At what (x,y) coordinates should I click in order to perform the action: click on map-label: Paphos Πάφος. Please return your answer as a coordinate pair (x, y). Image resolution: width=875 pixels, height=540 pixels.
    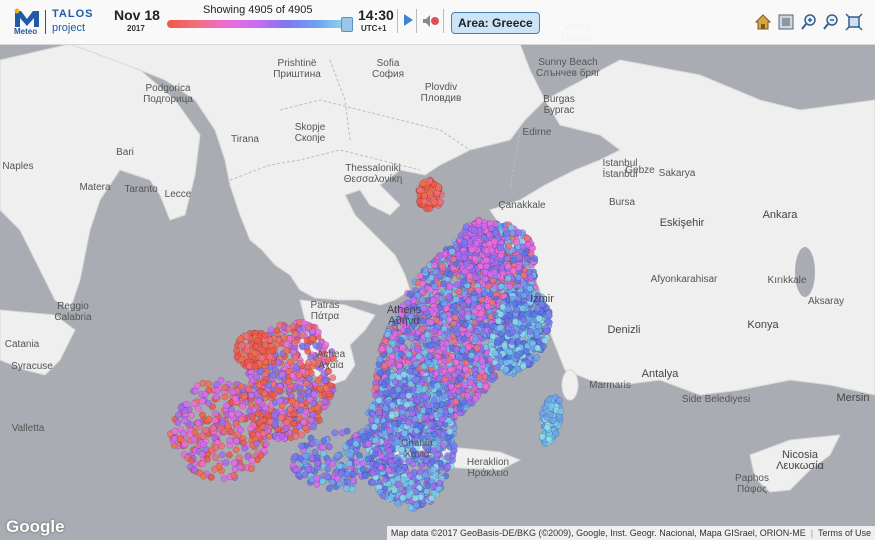
    Looking at the image, I should click on (752, 484).